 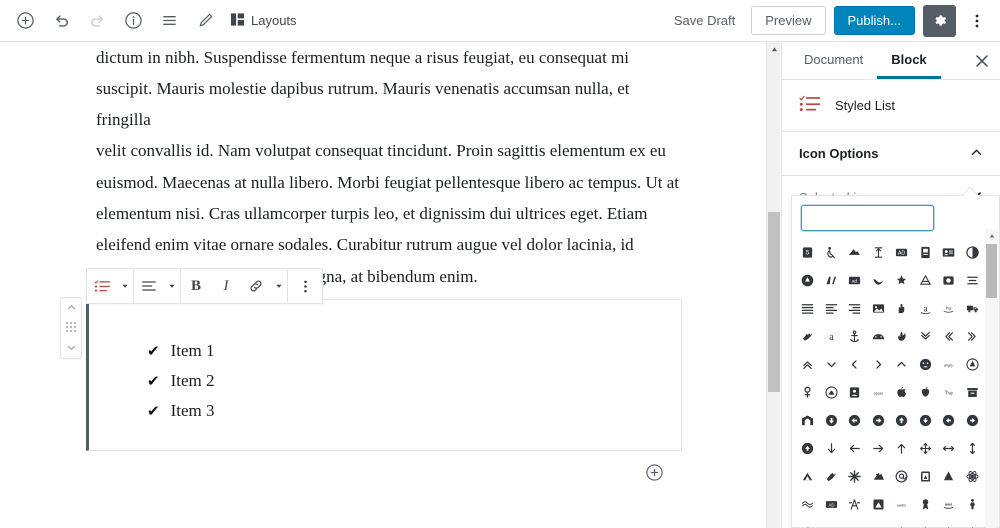 I want to click on arrows-alt-h-icon, so click(x=949, y=448).